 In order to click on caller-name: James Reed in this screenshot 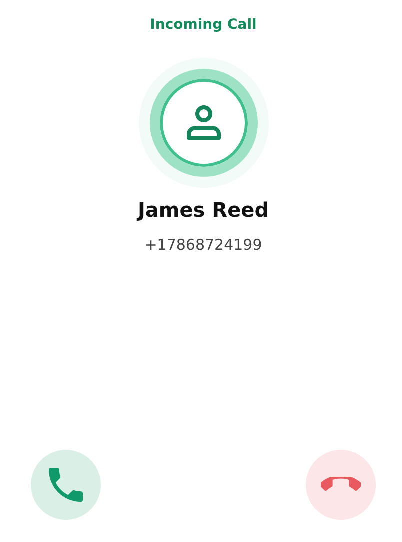, I will do `click(204, 210)`.